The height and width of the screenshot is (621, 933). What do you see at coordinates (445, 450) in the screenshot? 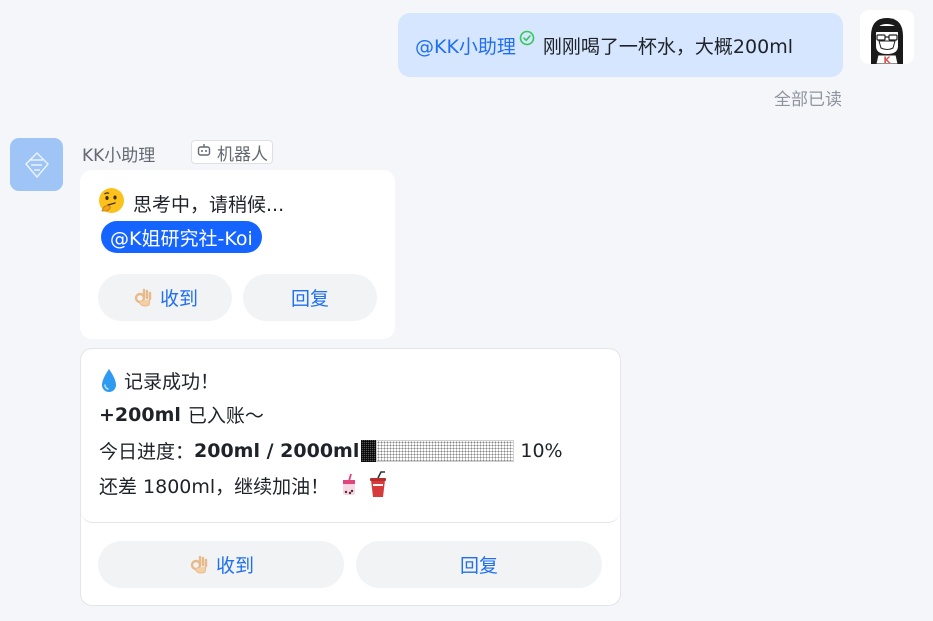
I see `progress-bar-remaining` at bounding box center [445, 450].